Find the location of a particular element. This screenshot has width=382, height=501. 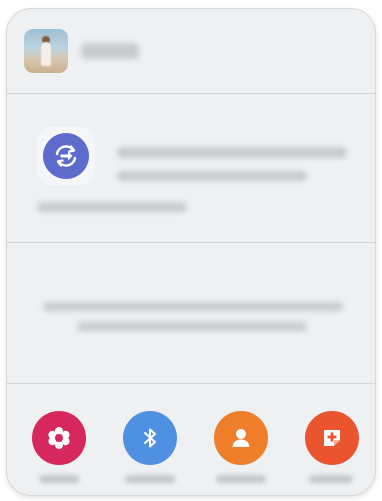

share-title is located at coordinates (110, 51).